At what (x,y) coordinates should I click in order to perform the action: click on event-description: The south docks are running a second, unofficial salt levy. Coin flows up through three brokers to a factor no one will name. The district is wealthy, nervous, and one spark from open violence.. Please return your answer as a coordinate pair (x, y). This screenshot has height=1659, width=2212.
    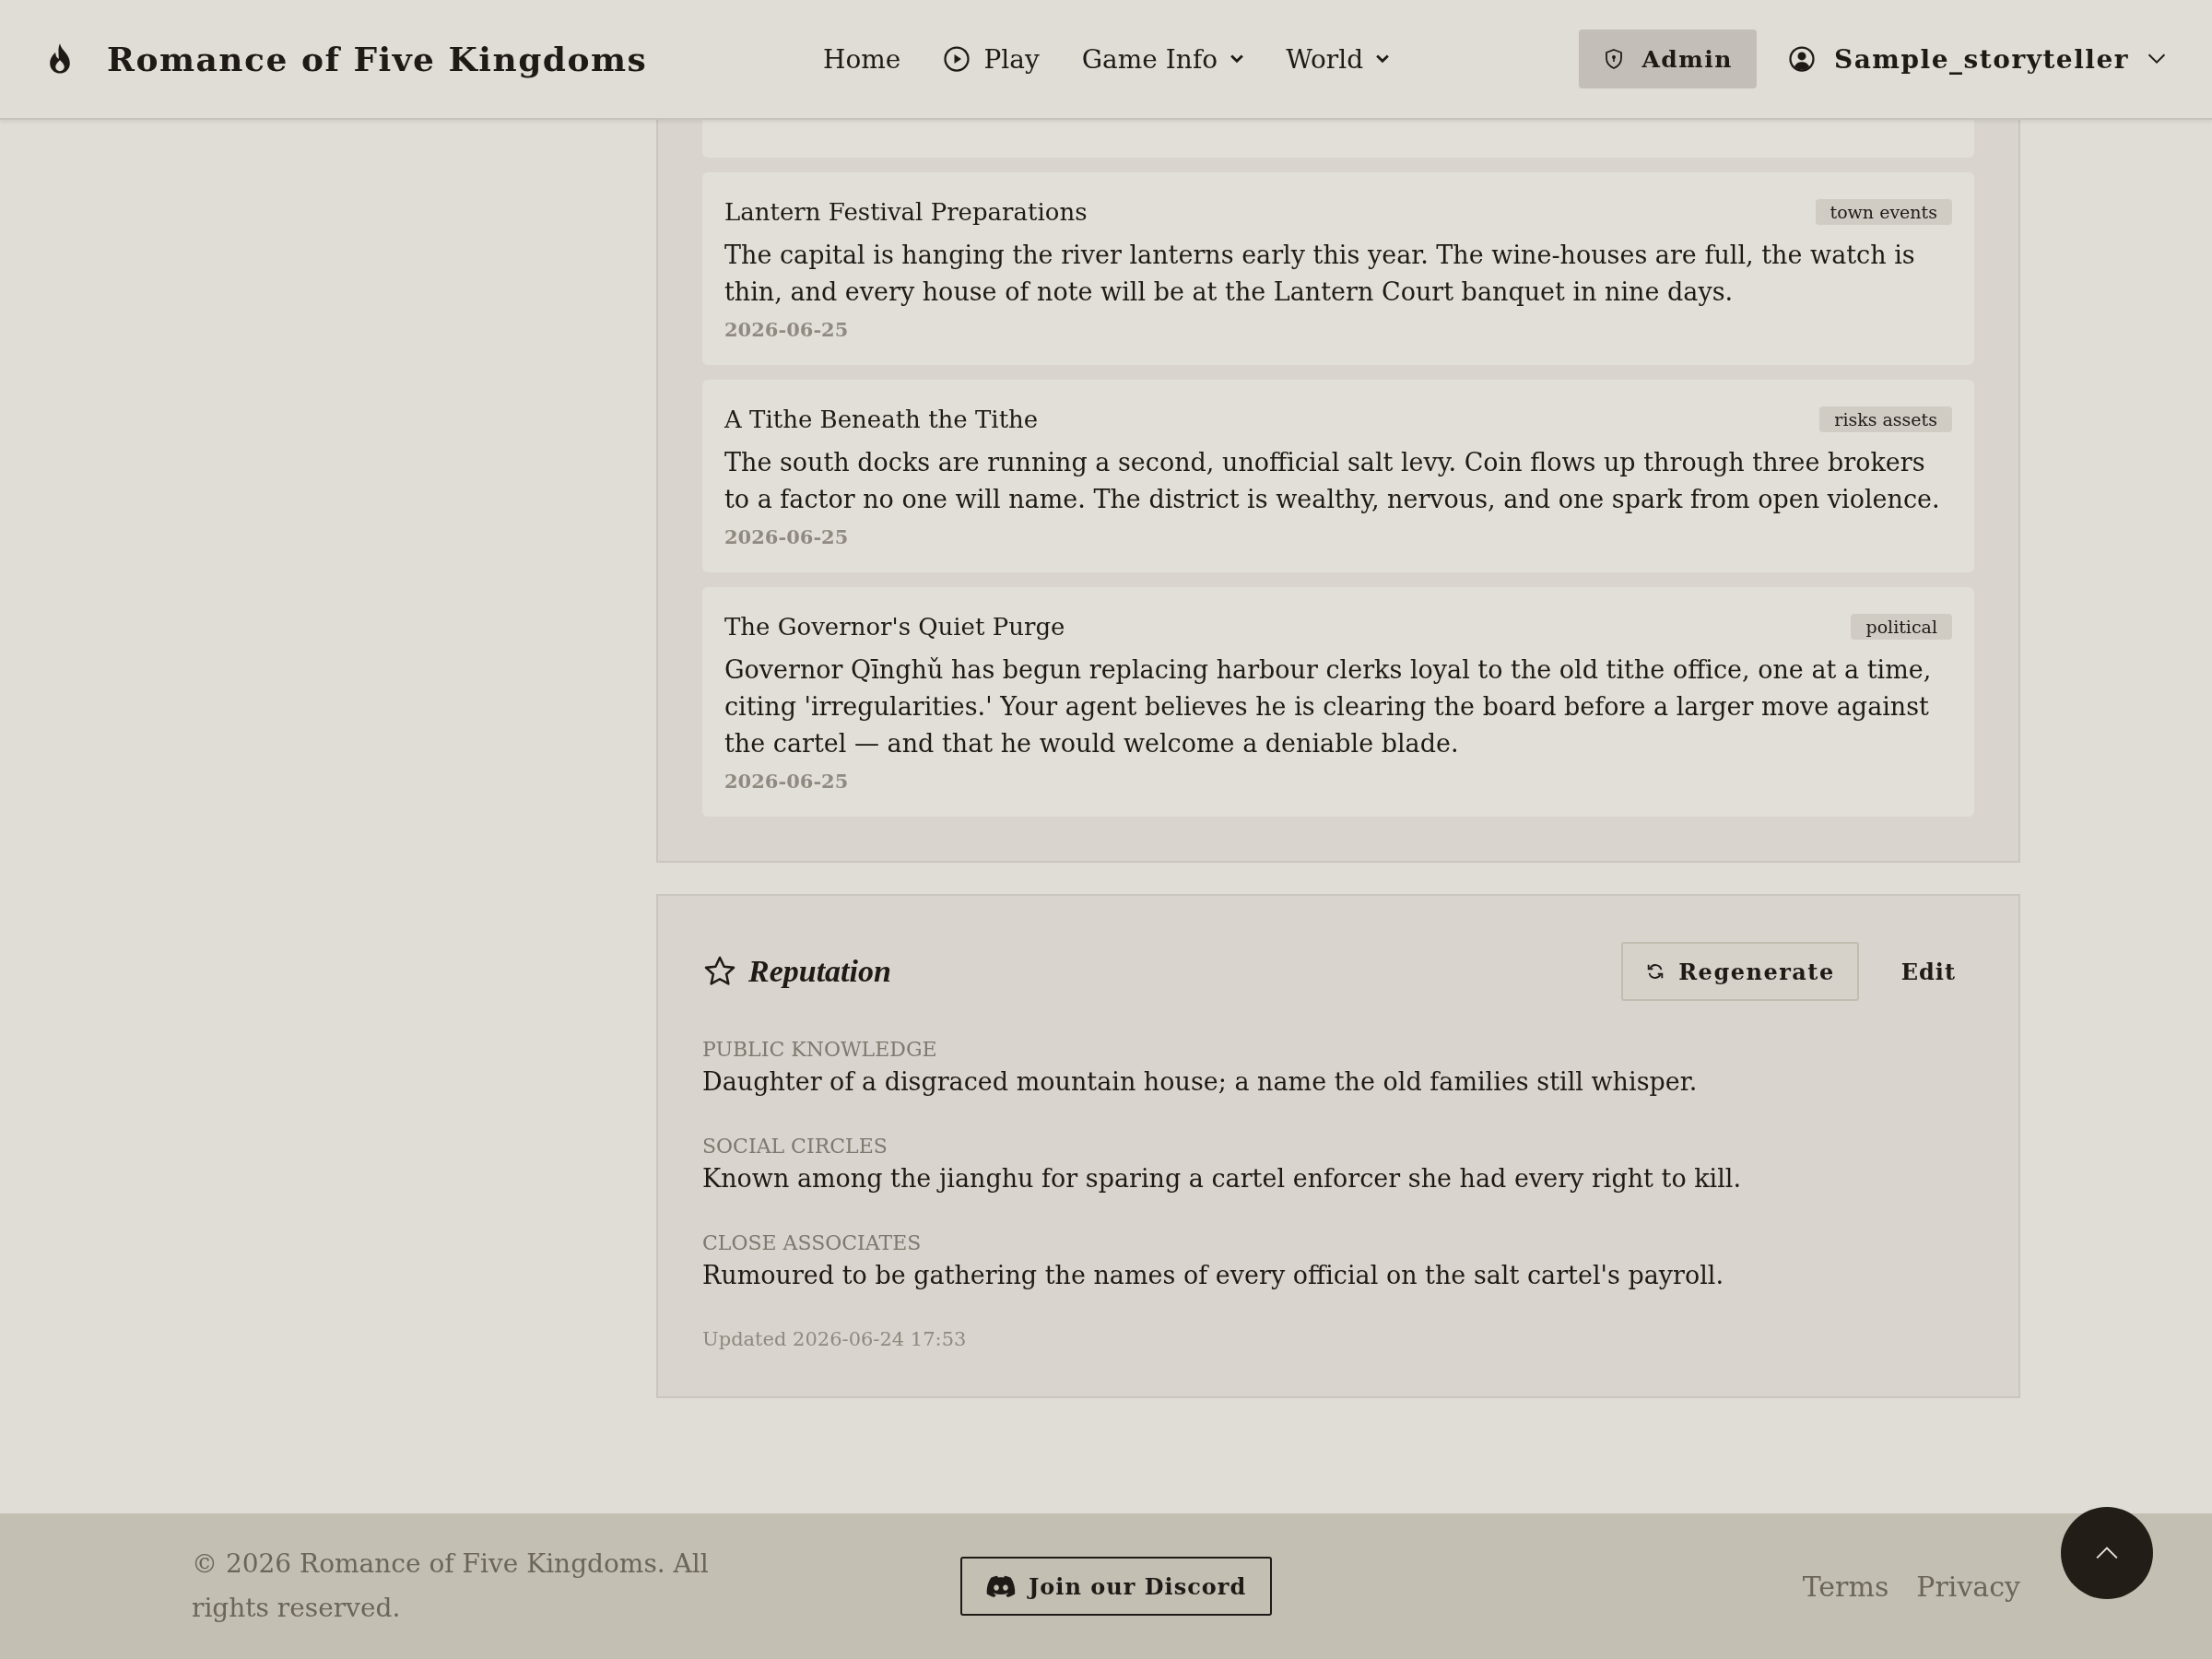
    Looking at the image, I should click on (1332, 481).